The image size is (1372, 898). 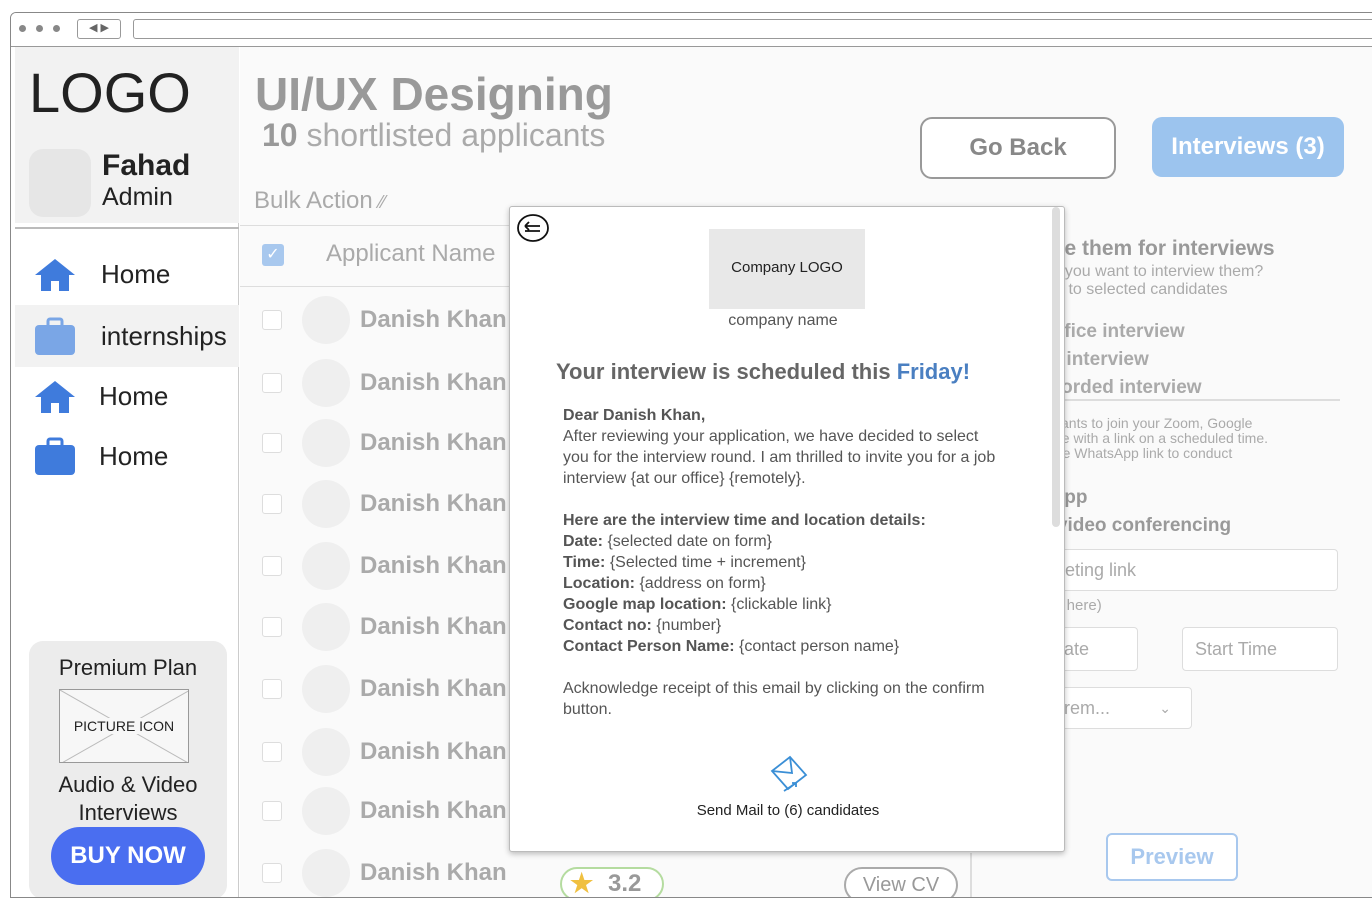 What do you see at coordinates (273, 255) in the screenshot?
I see `select-all-checkbox: ✓` at bounding box center [273, 255].